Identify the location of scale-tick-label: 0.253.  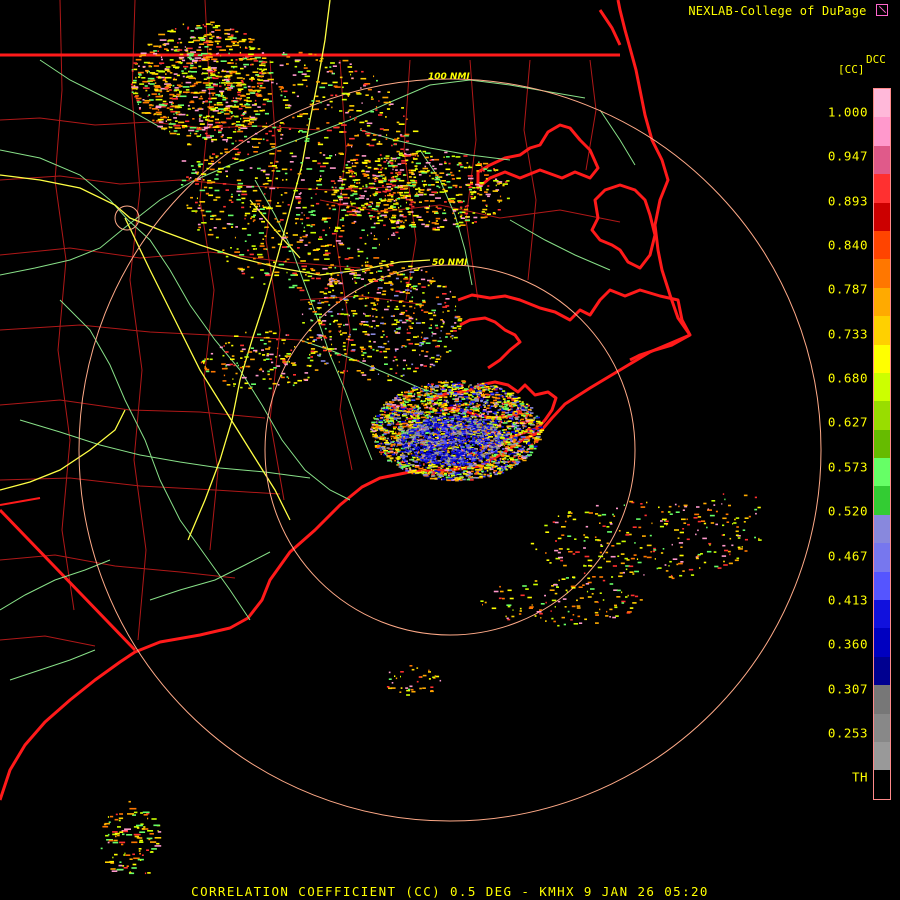
(847, 733).